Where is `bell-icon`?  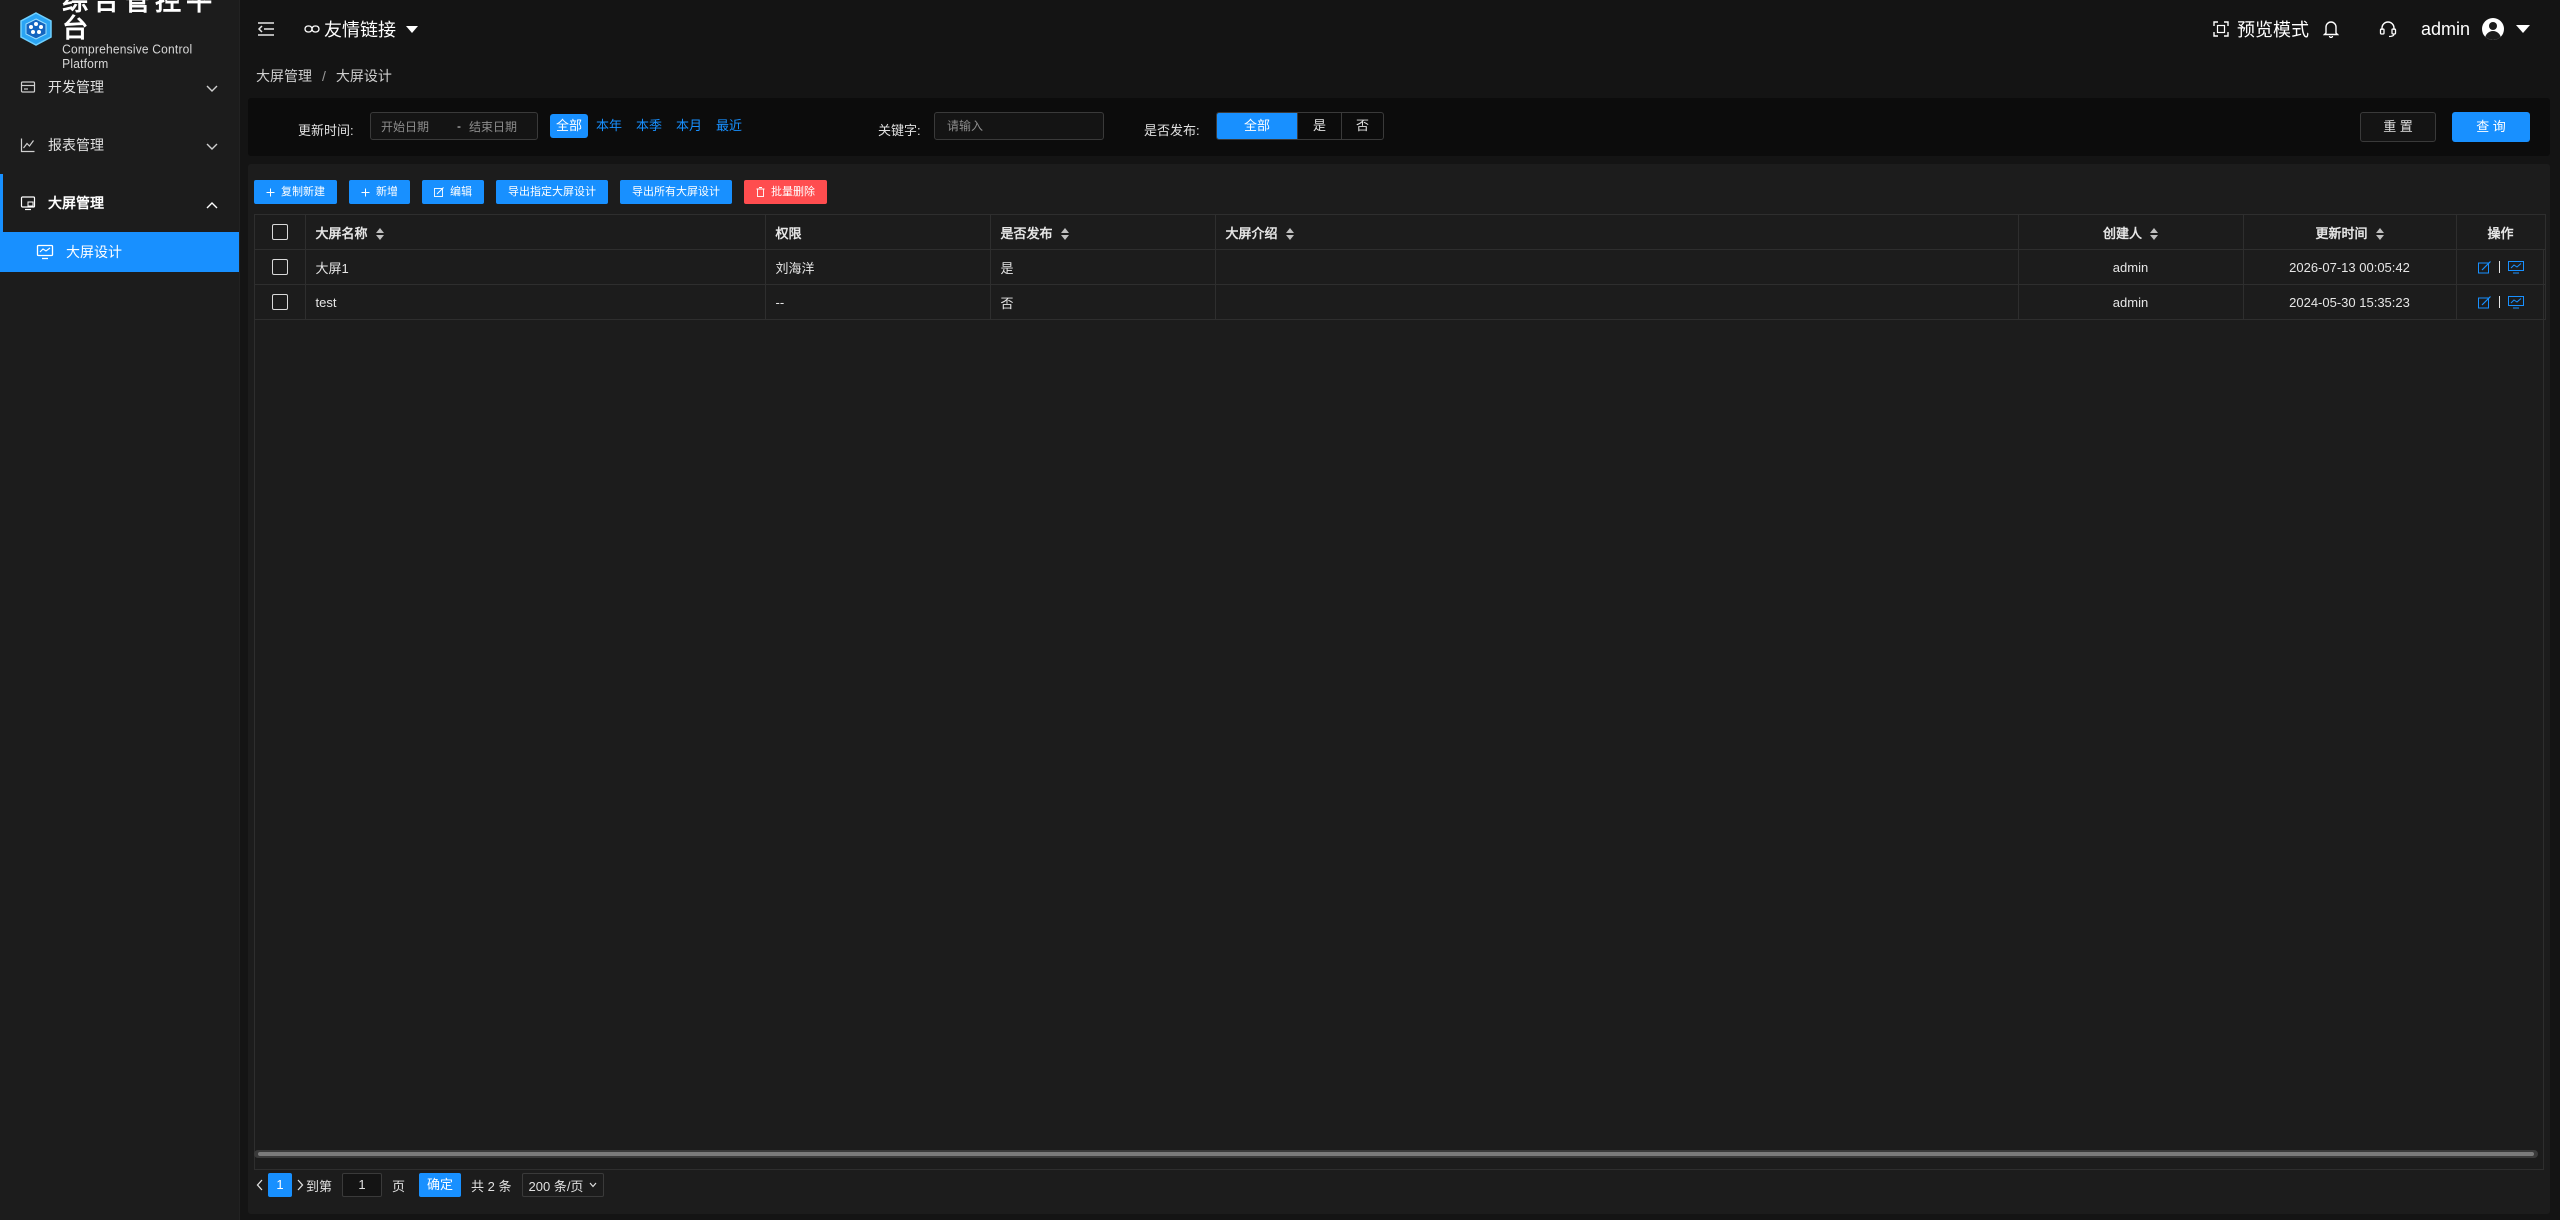 bell-icon is located at coordinates (2330, 29).